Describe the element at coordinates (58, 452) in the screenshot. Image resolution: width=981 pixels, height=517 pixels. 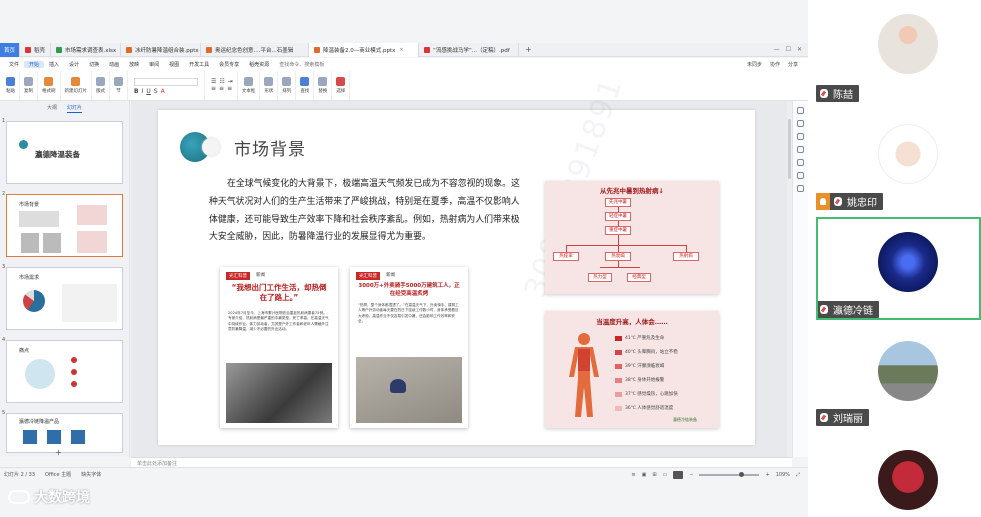
I see `add-slide-icon: +` at that location.